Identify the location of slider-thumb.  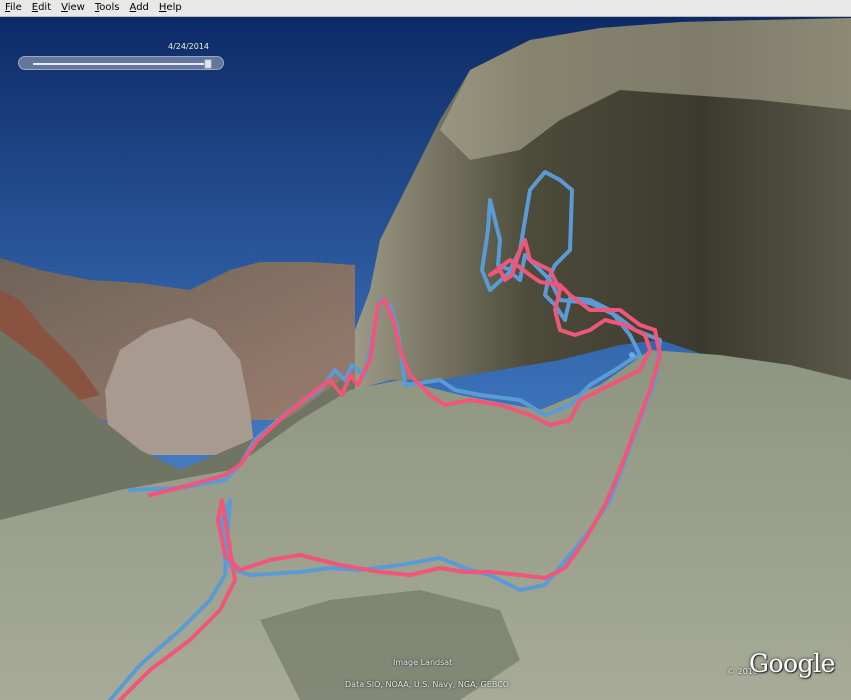
(207, 64).